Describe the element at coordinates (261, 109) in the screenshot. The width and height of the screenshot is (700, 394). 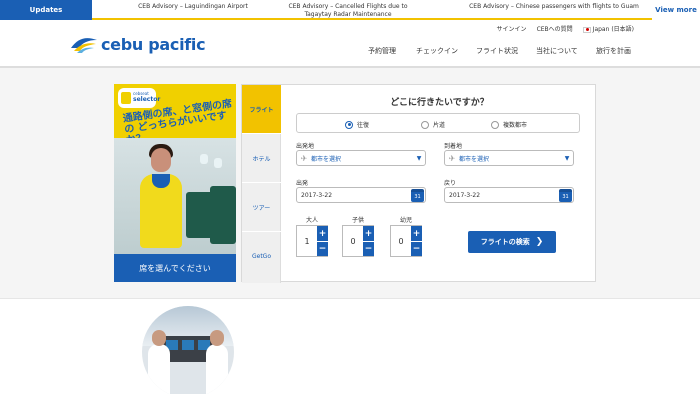
I see `tab-flight: フライト` at that location.